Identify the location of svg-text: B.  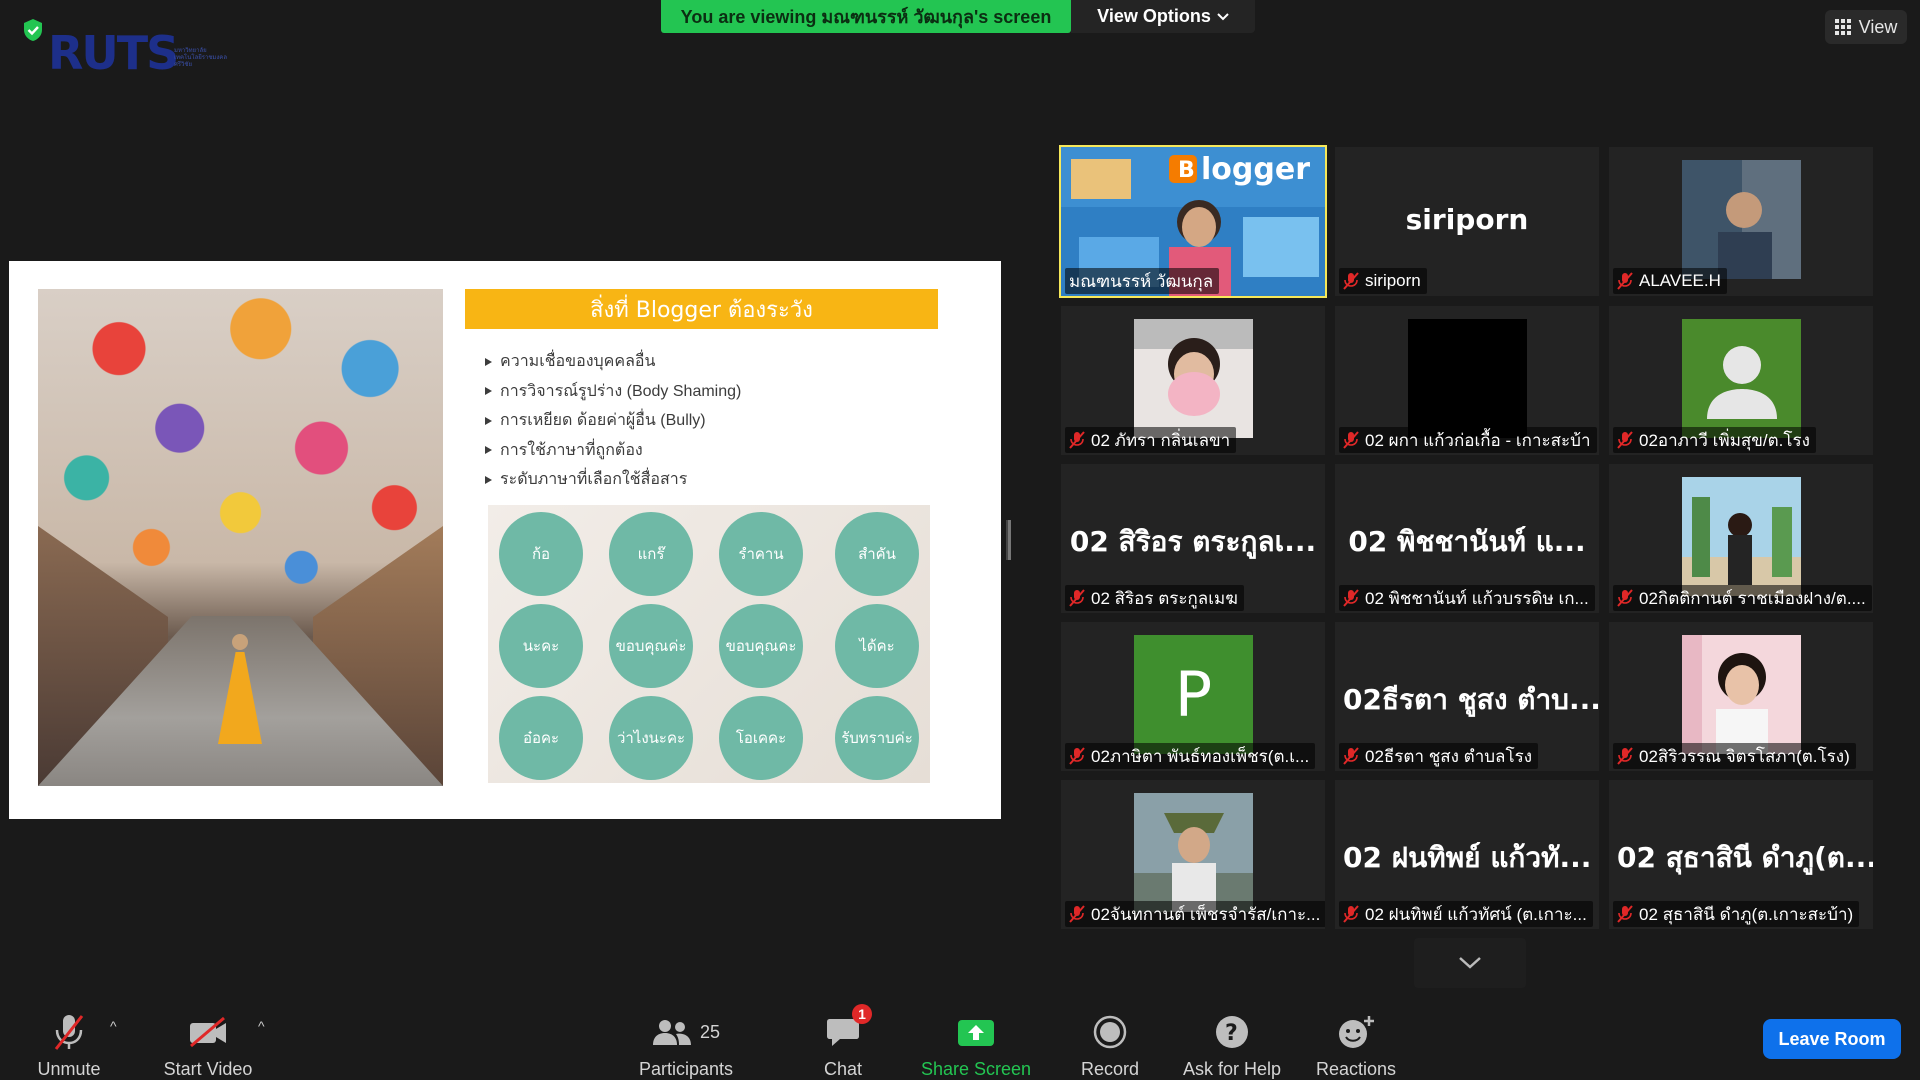
(1186, 170).